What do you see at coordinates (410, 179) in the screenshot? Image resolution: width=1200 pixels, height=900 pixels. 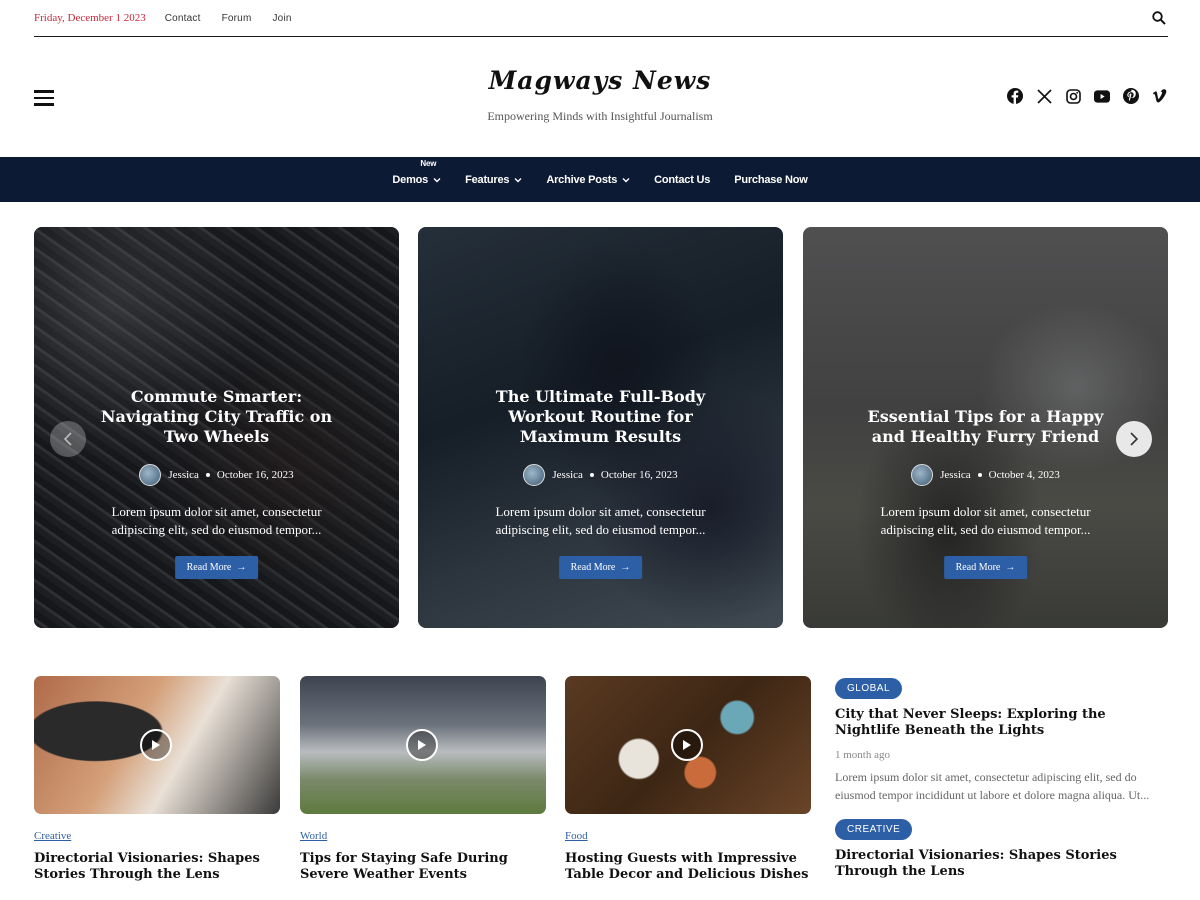 I see `nav-item-label: Demos` at bounding box center [410, 179].